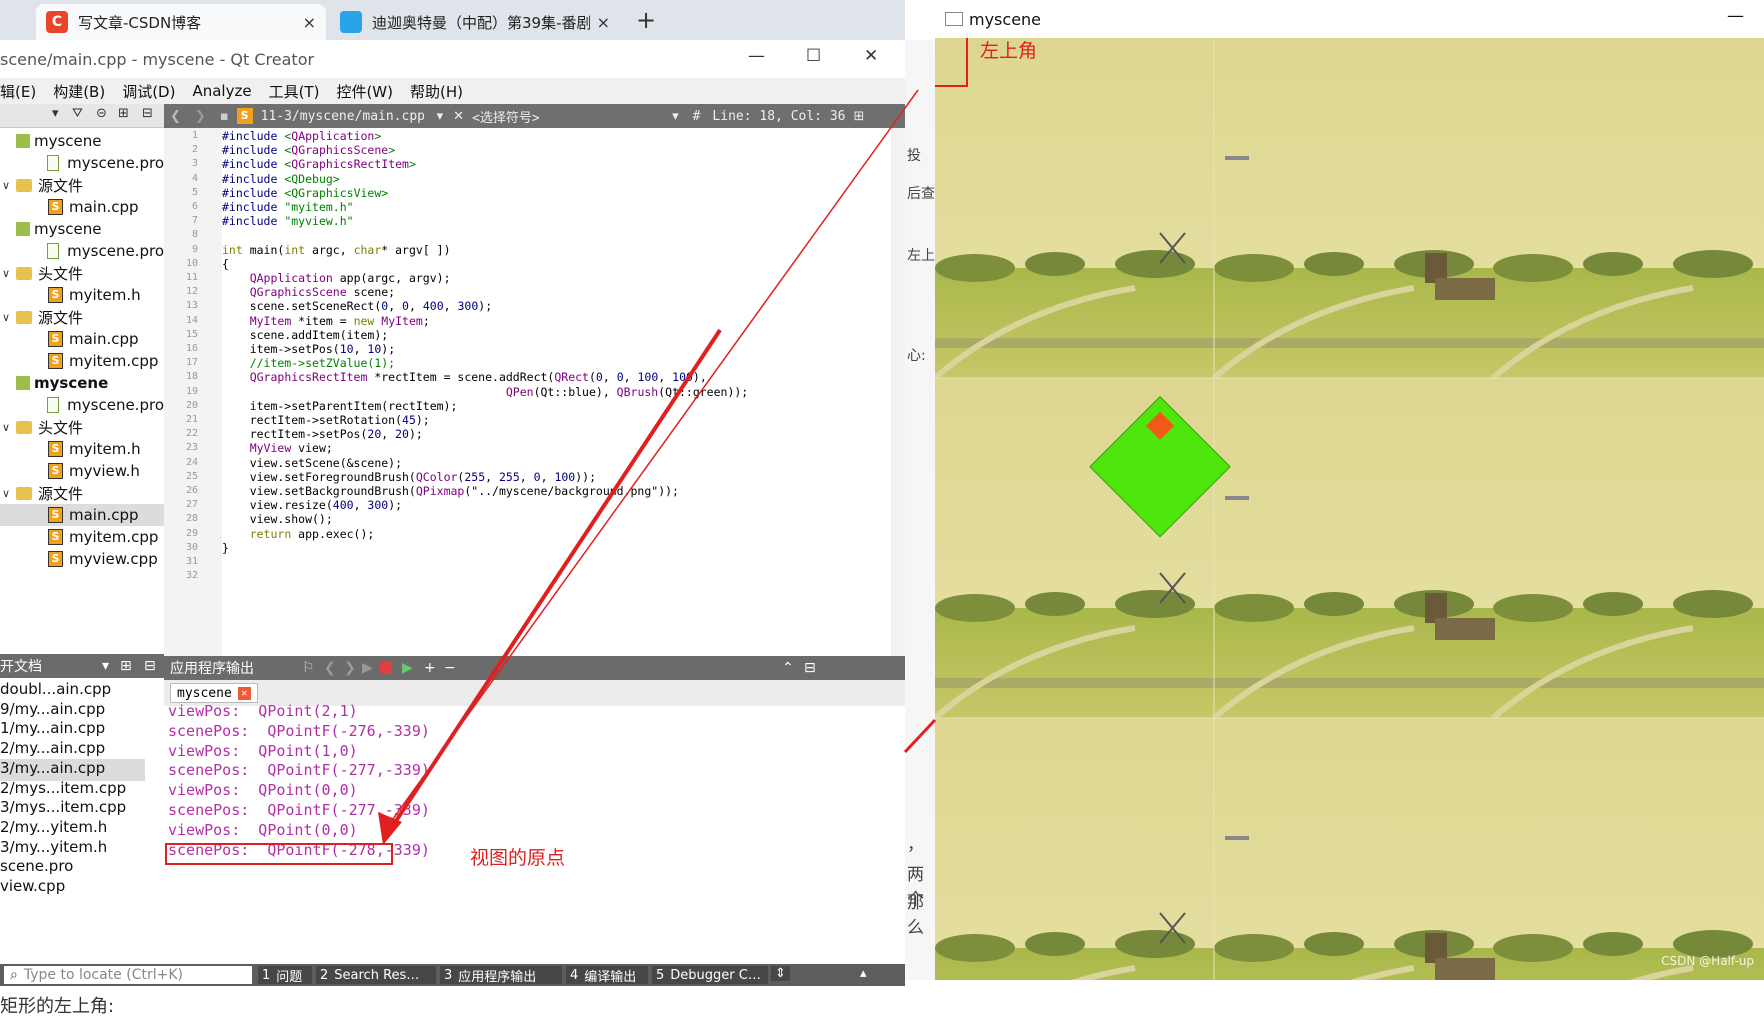 This screenshot has height=1020, width=1764. Describe the element at coordinates (386, 668) in the screenshot. I see `stop-icon` at that location.